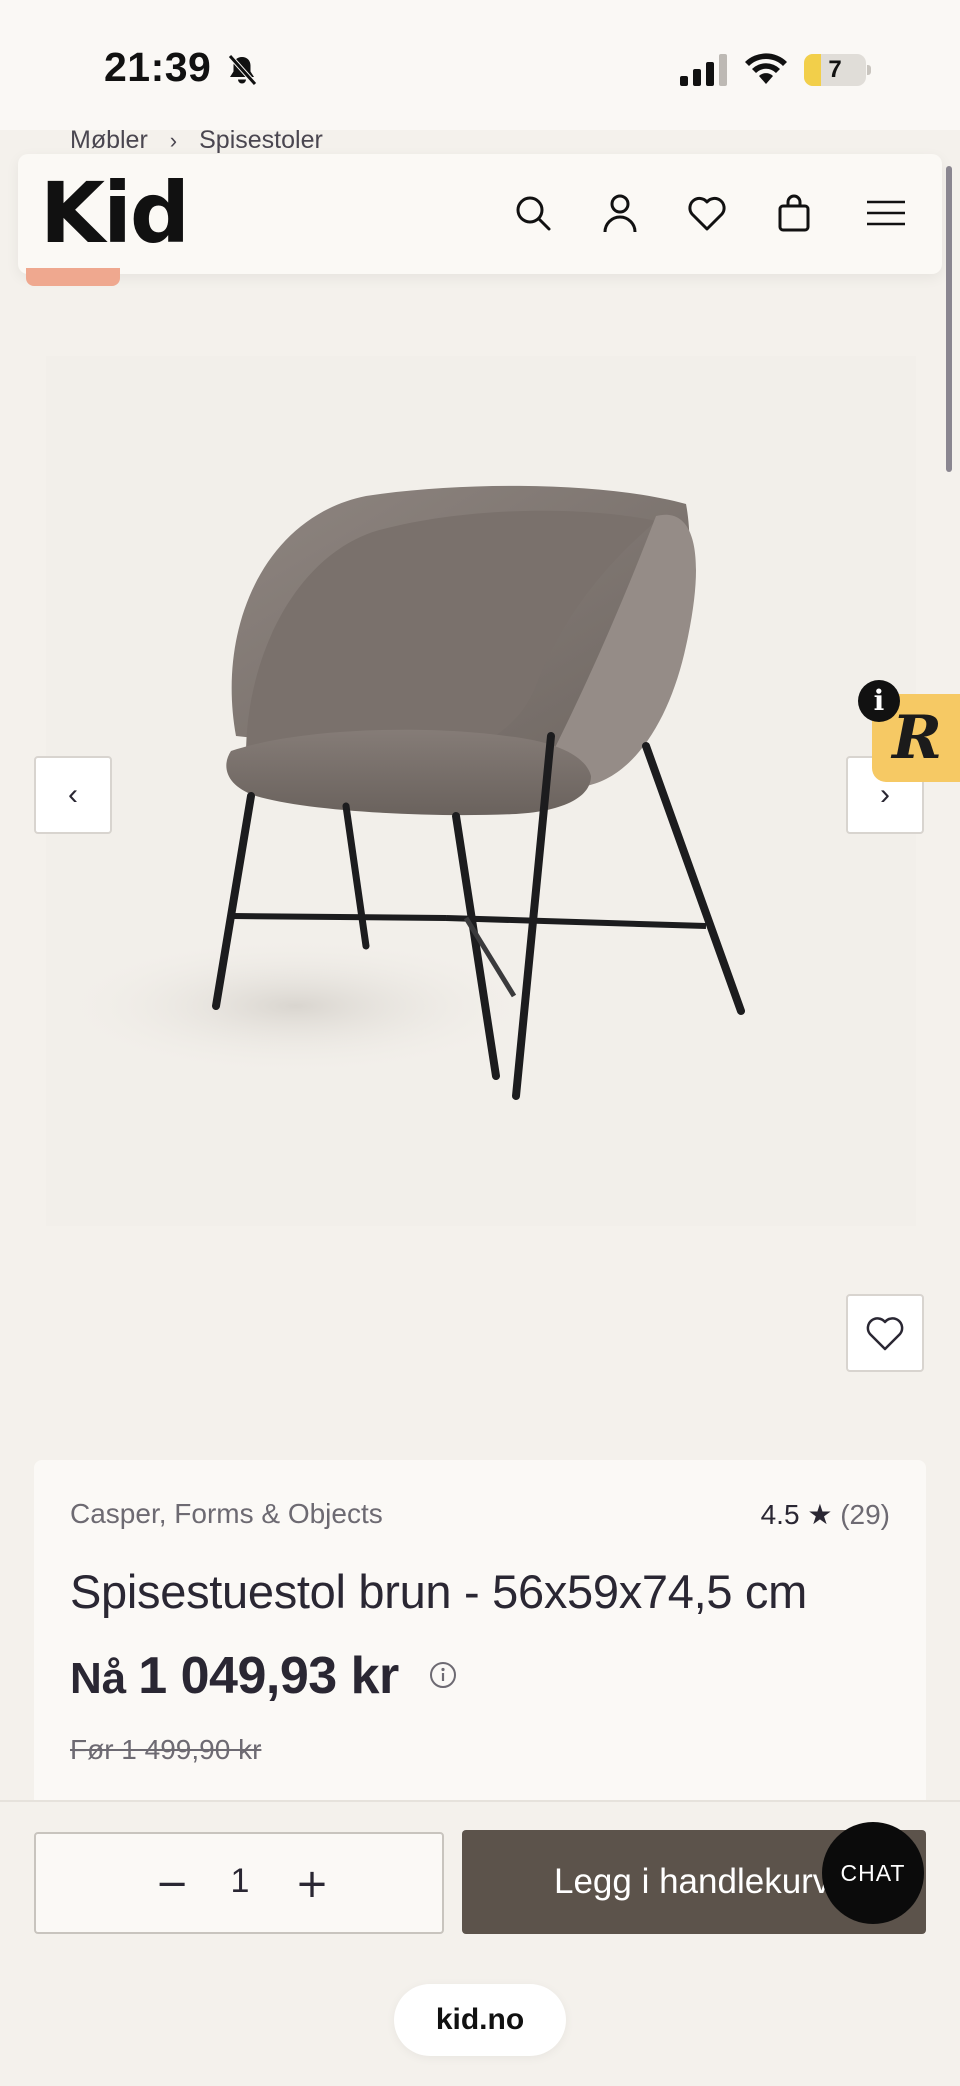 This screenshot has width=960, height=2086. I want to click on battery-percentage: 7, so click(835, 69).